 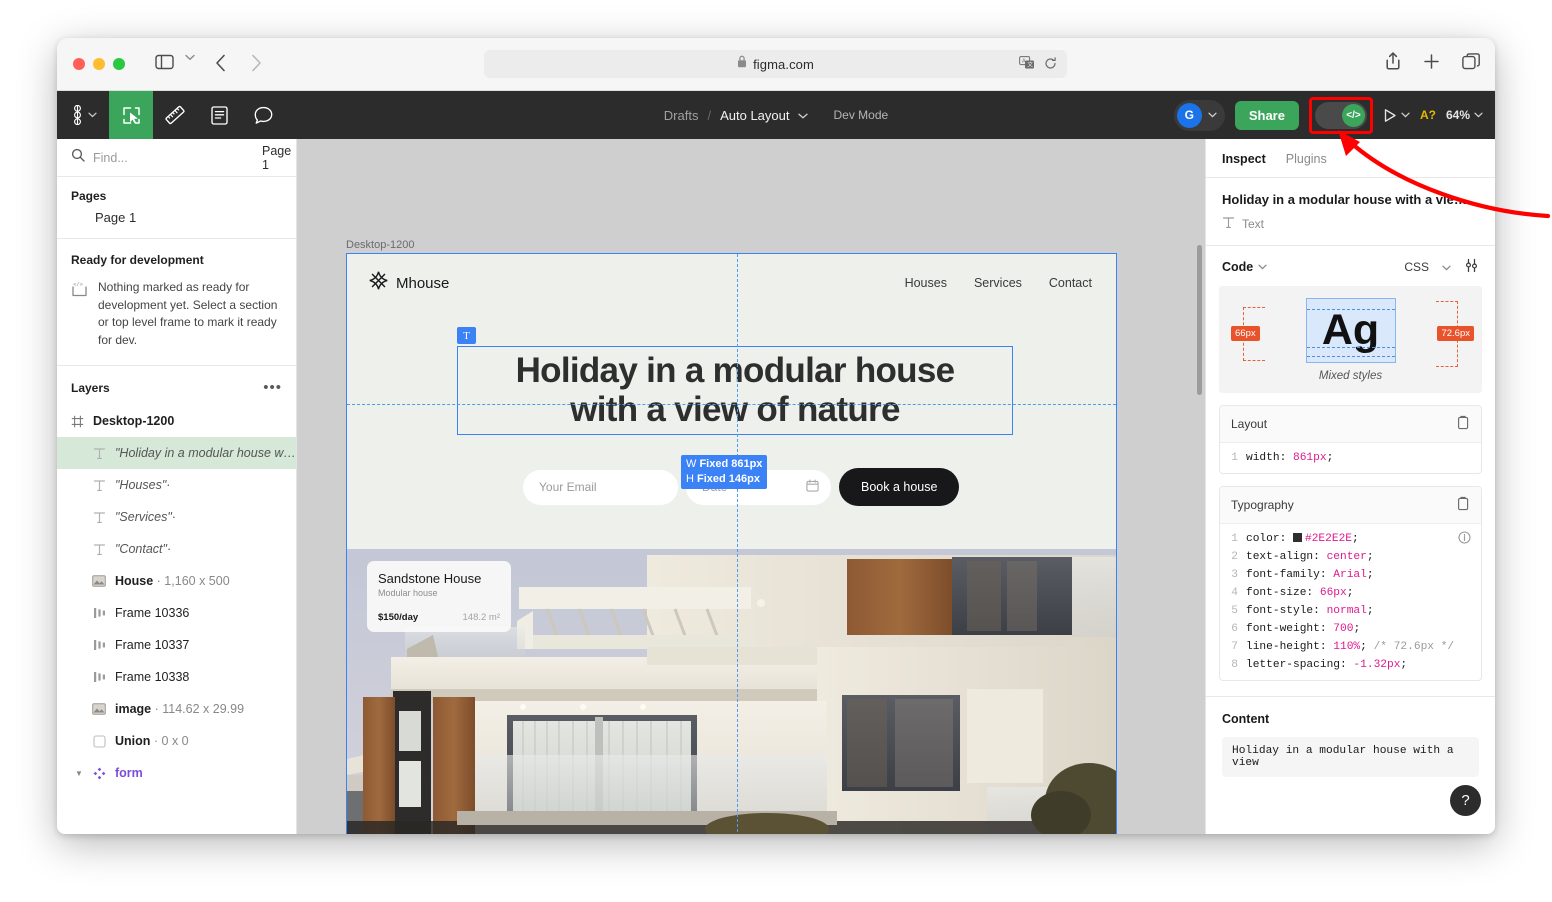 I want to click on email-field: Your Email, so click(x=600, y=487).